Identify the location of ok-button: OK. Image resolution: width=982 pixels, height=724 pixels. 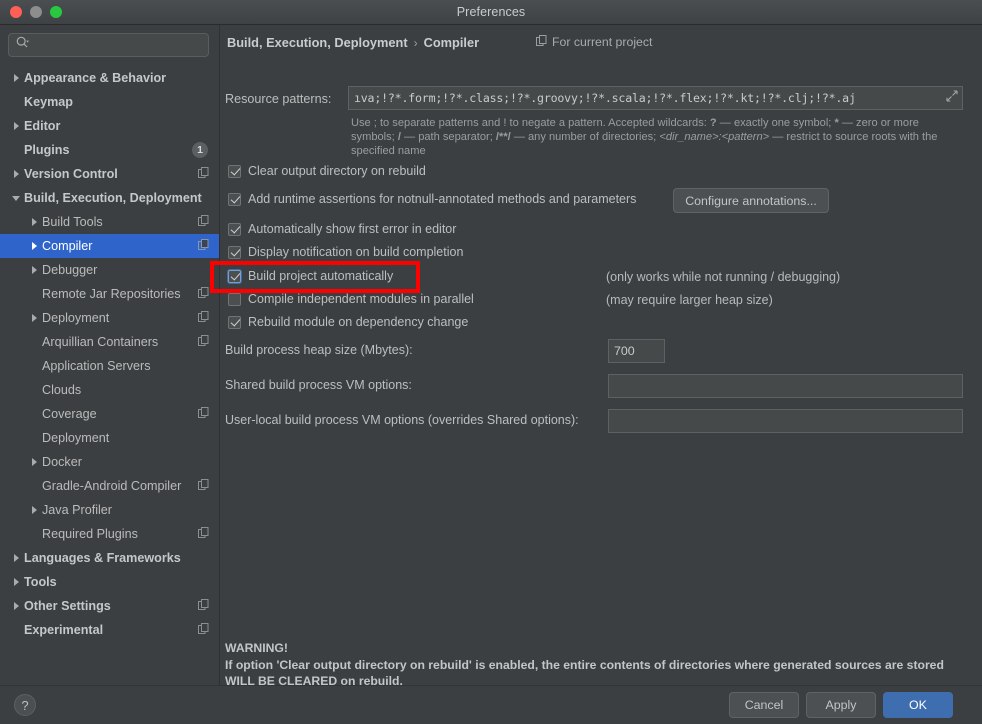
(918, 705).